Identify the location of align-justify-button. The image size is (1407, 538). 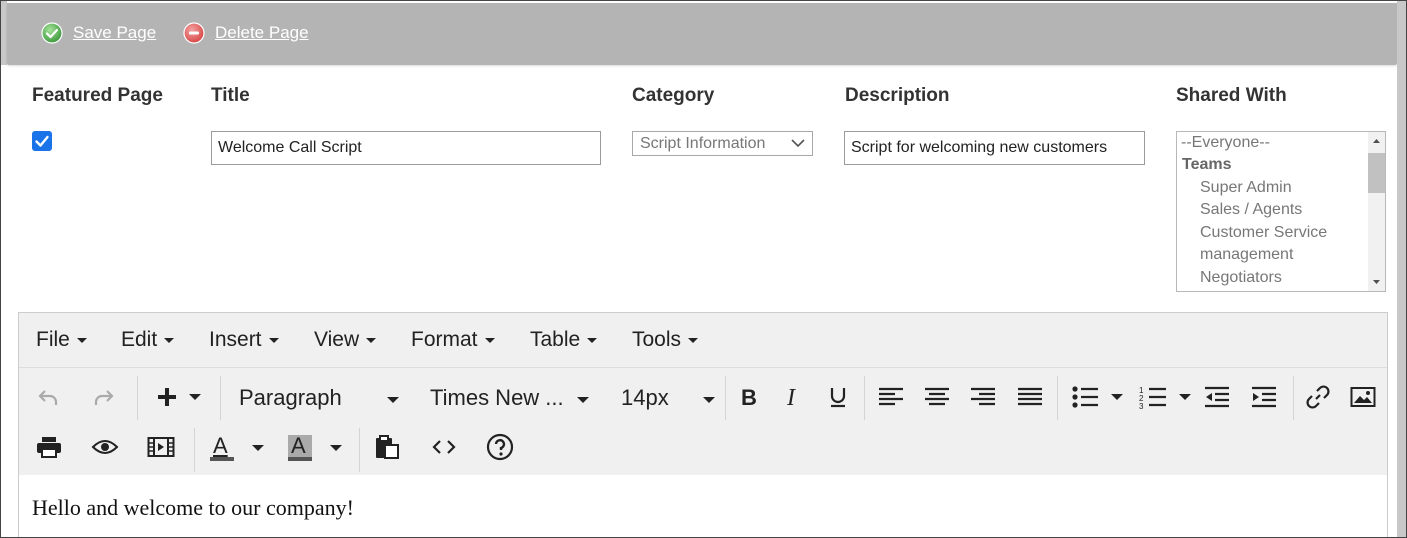
(1030, 397).